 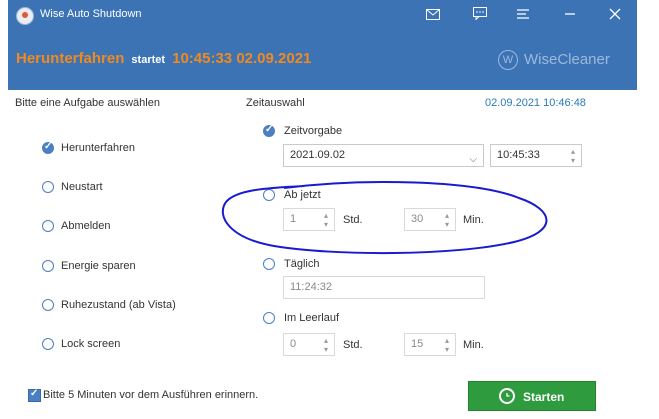 I want to click on leerlauf-hours-input: 0 ▴ ▾, so click(x=309, y=344).